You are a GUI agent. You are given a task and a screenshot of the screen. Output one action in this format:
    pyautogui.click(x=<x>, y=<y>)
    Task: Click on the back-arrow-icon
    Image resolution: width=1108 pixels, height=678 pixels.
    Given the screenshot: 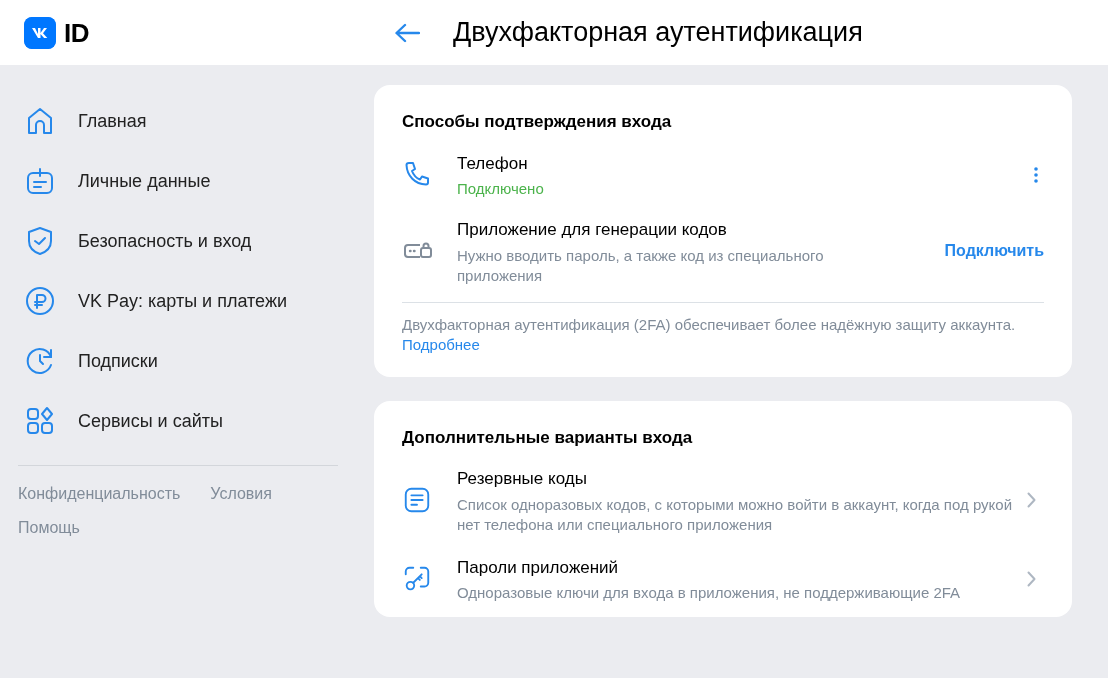 What is the action you would take?
    pyautogui.click(x=407, y=32)
    